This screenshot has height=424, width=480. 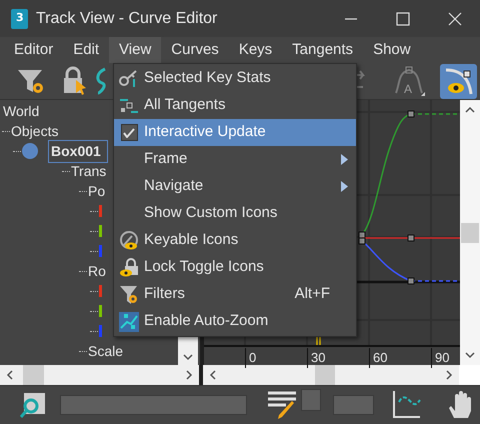 I want to click on maximize-icon, so click(x=403, y=19).